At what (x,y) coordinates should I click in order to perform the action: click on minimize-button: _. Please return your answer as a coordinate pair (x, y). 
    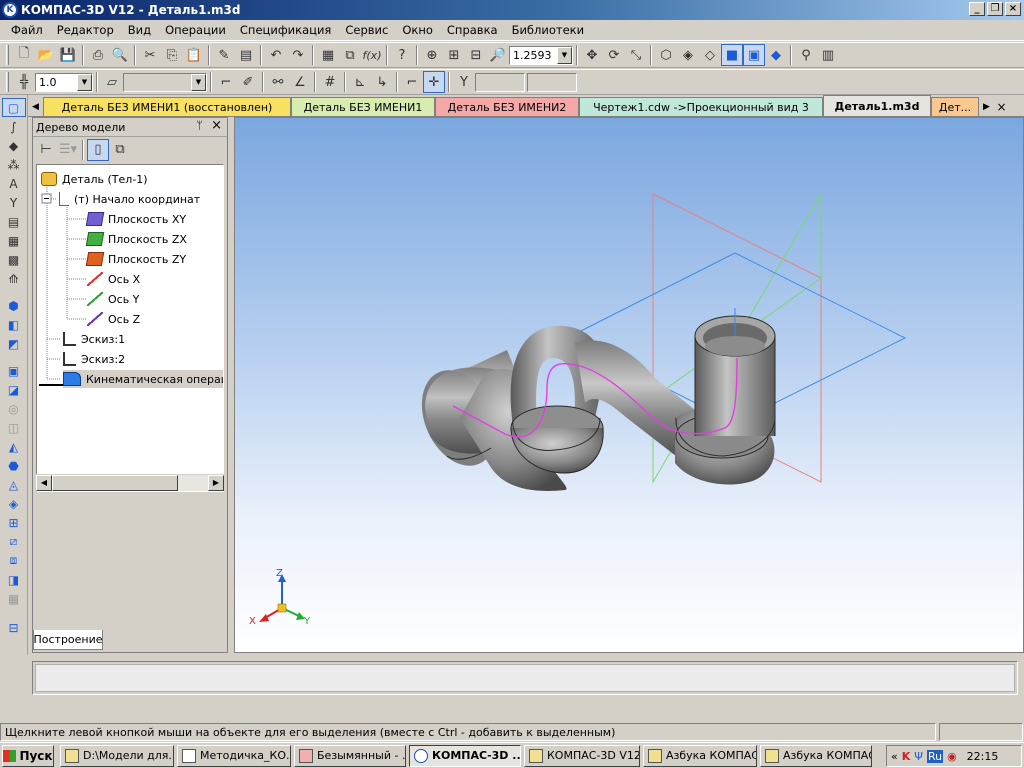
    Looking at the image, I should click on (977, 9).